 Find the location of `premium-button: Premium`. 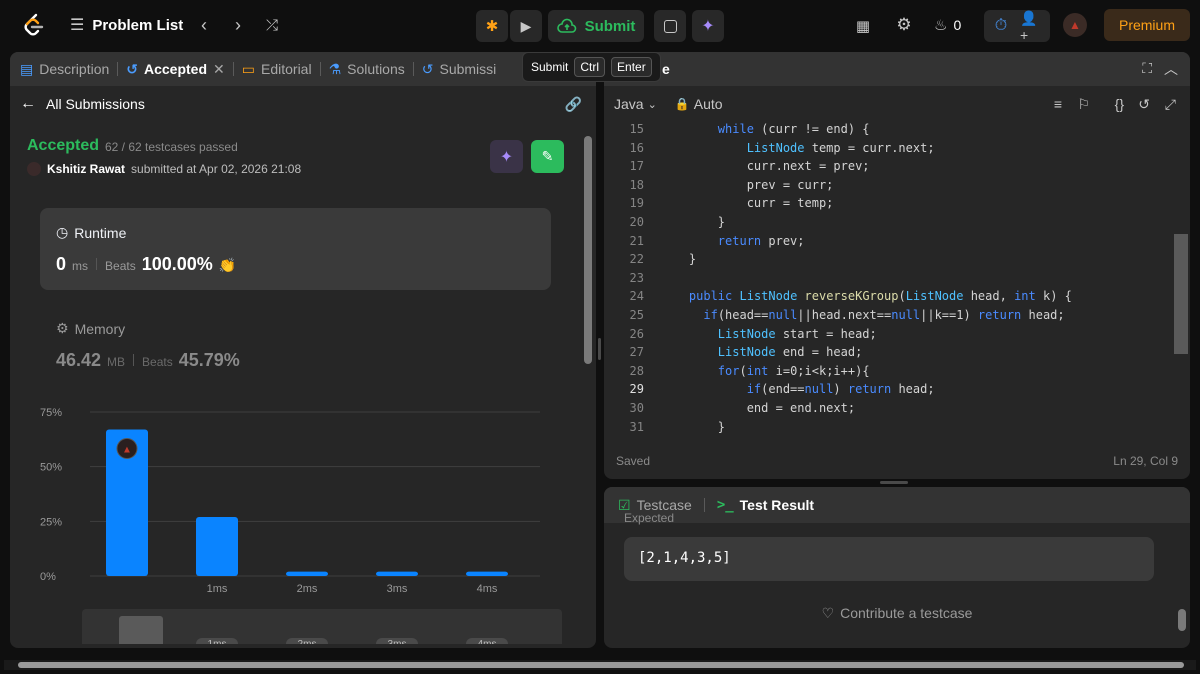

premium-button: Premium is located at coordinates (1147, 25).